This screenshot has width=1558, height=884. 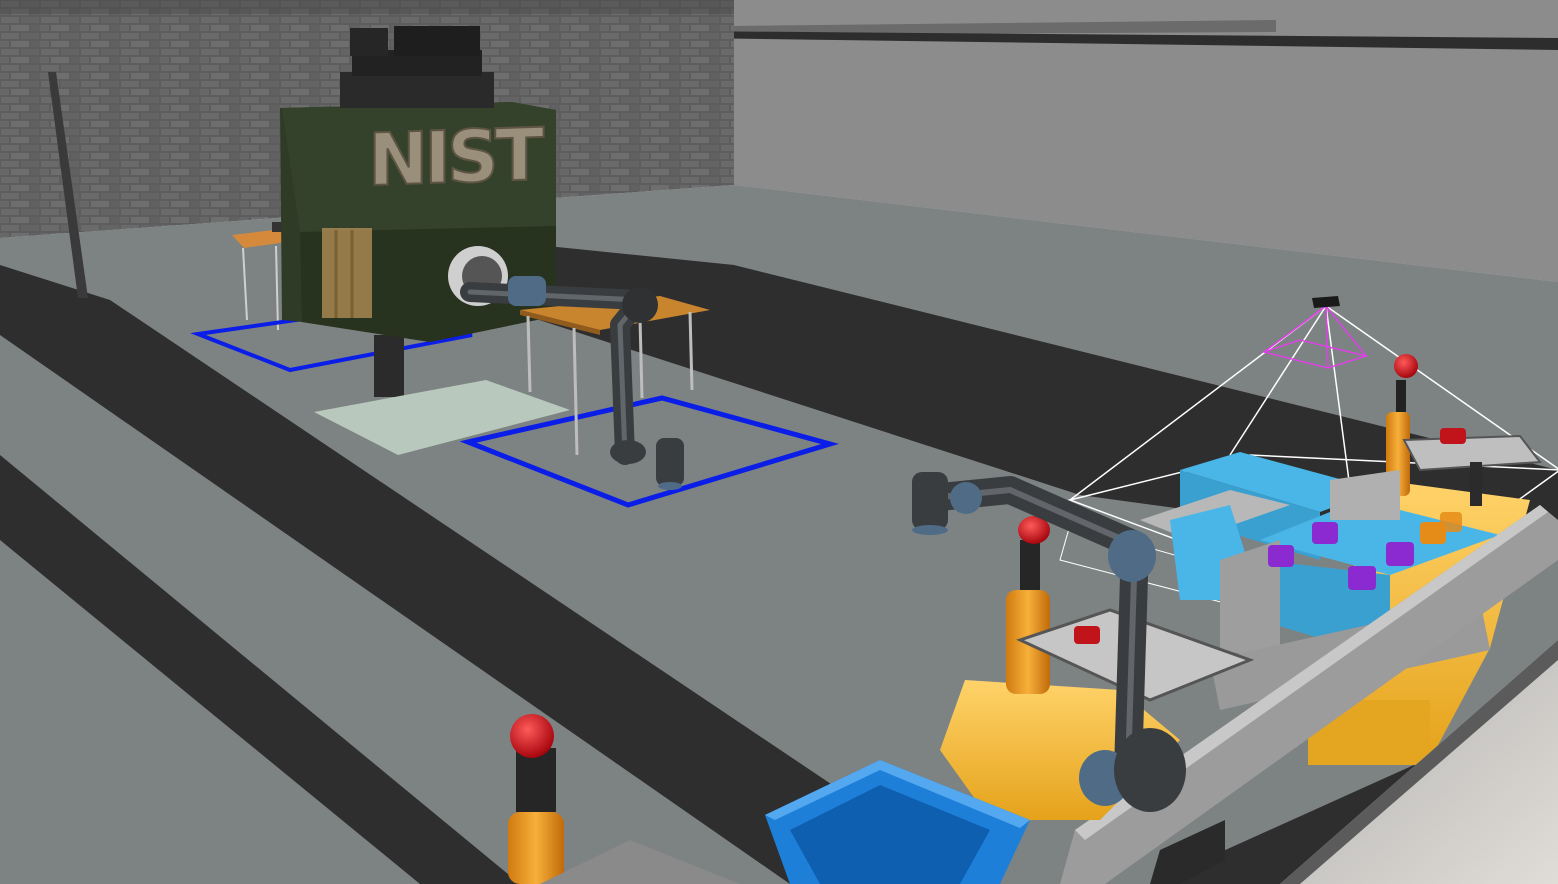 I want to click on brick-wall-shadow, so click(x=367, y=7).